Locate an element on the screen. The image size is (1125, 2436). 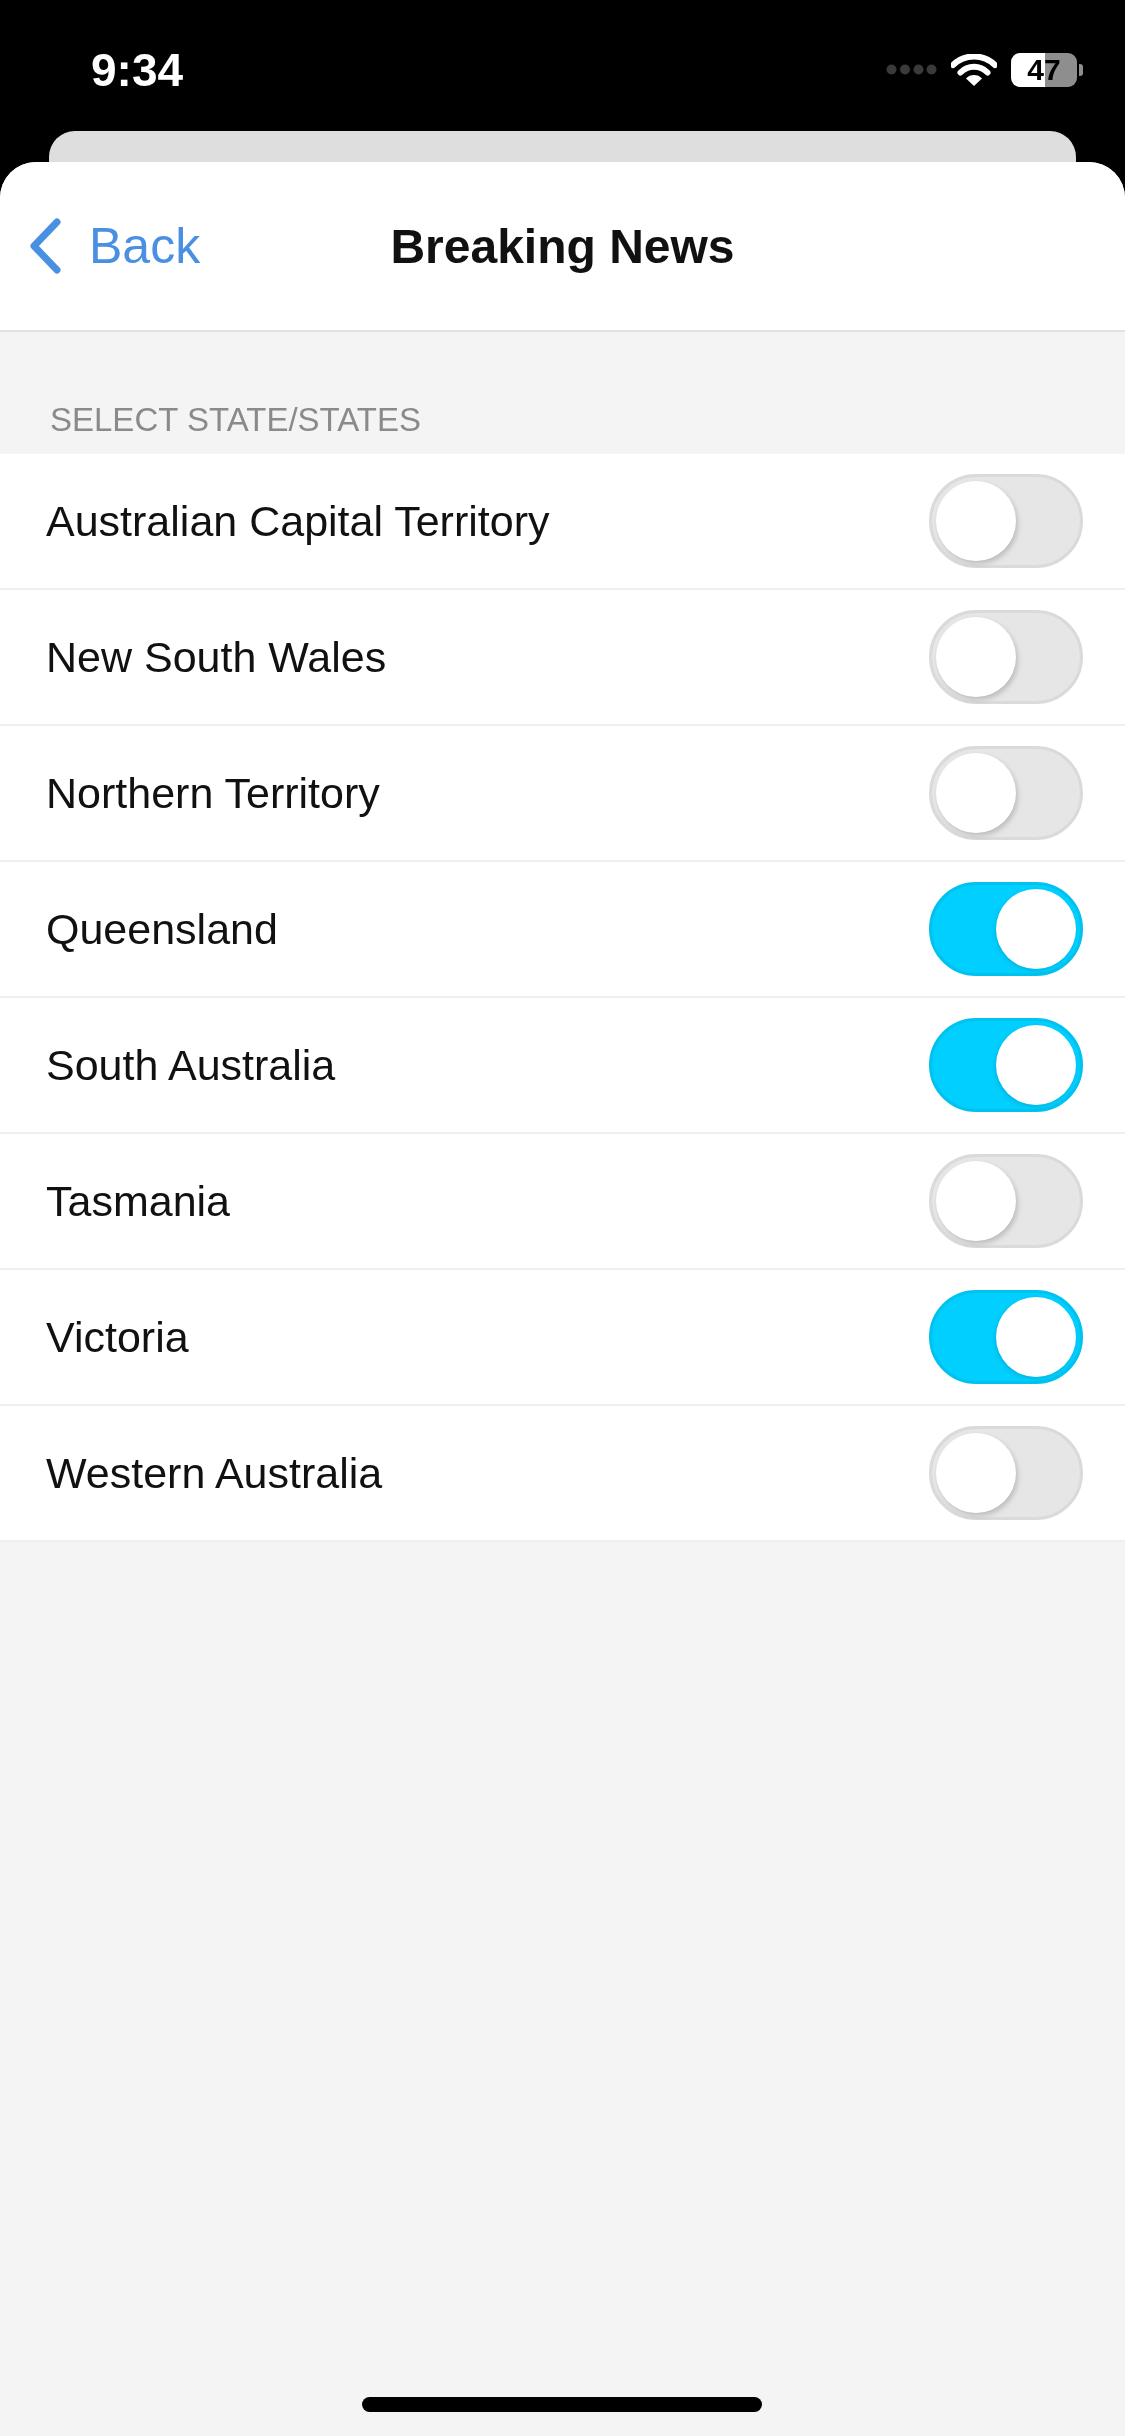
state-label: Victoria is located at coordinates (117, 1337).